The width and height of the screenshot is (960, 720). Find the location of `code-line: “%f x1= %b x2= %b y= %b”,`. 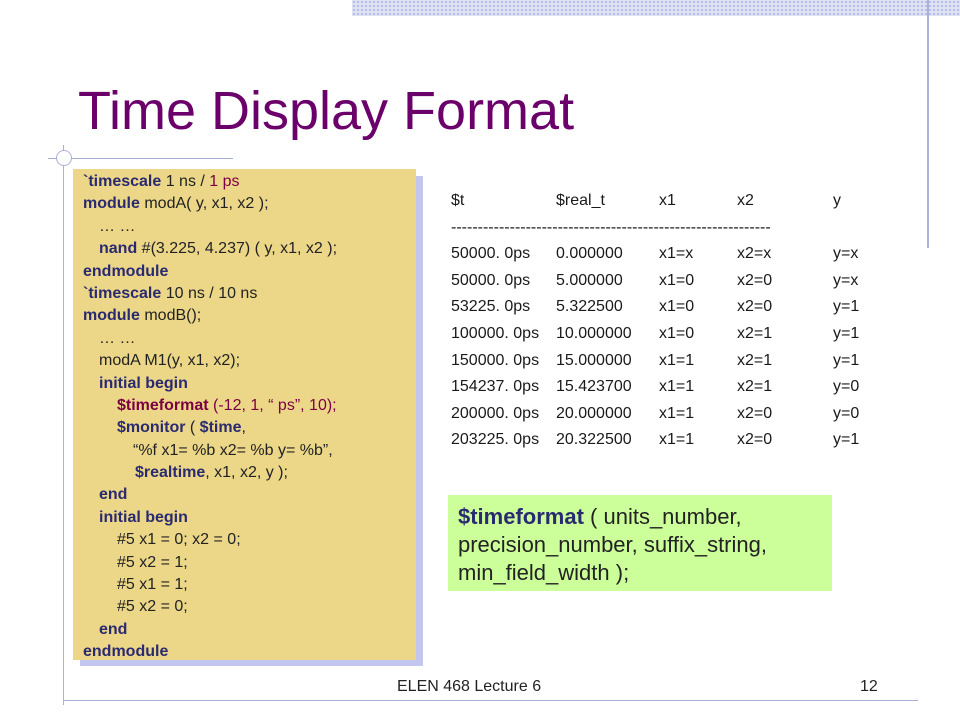

code-line: “%f x1= %b x2= %b y= %b”, is located at coordinates (233, 450).